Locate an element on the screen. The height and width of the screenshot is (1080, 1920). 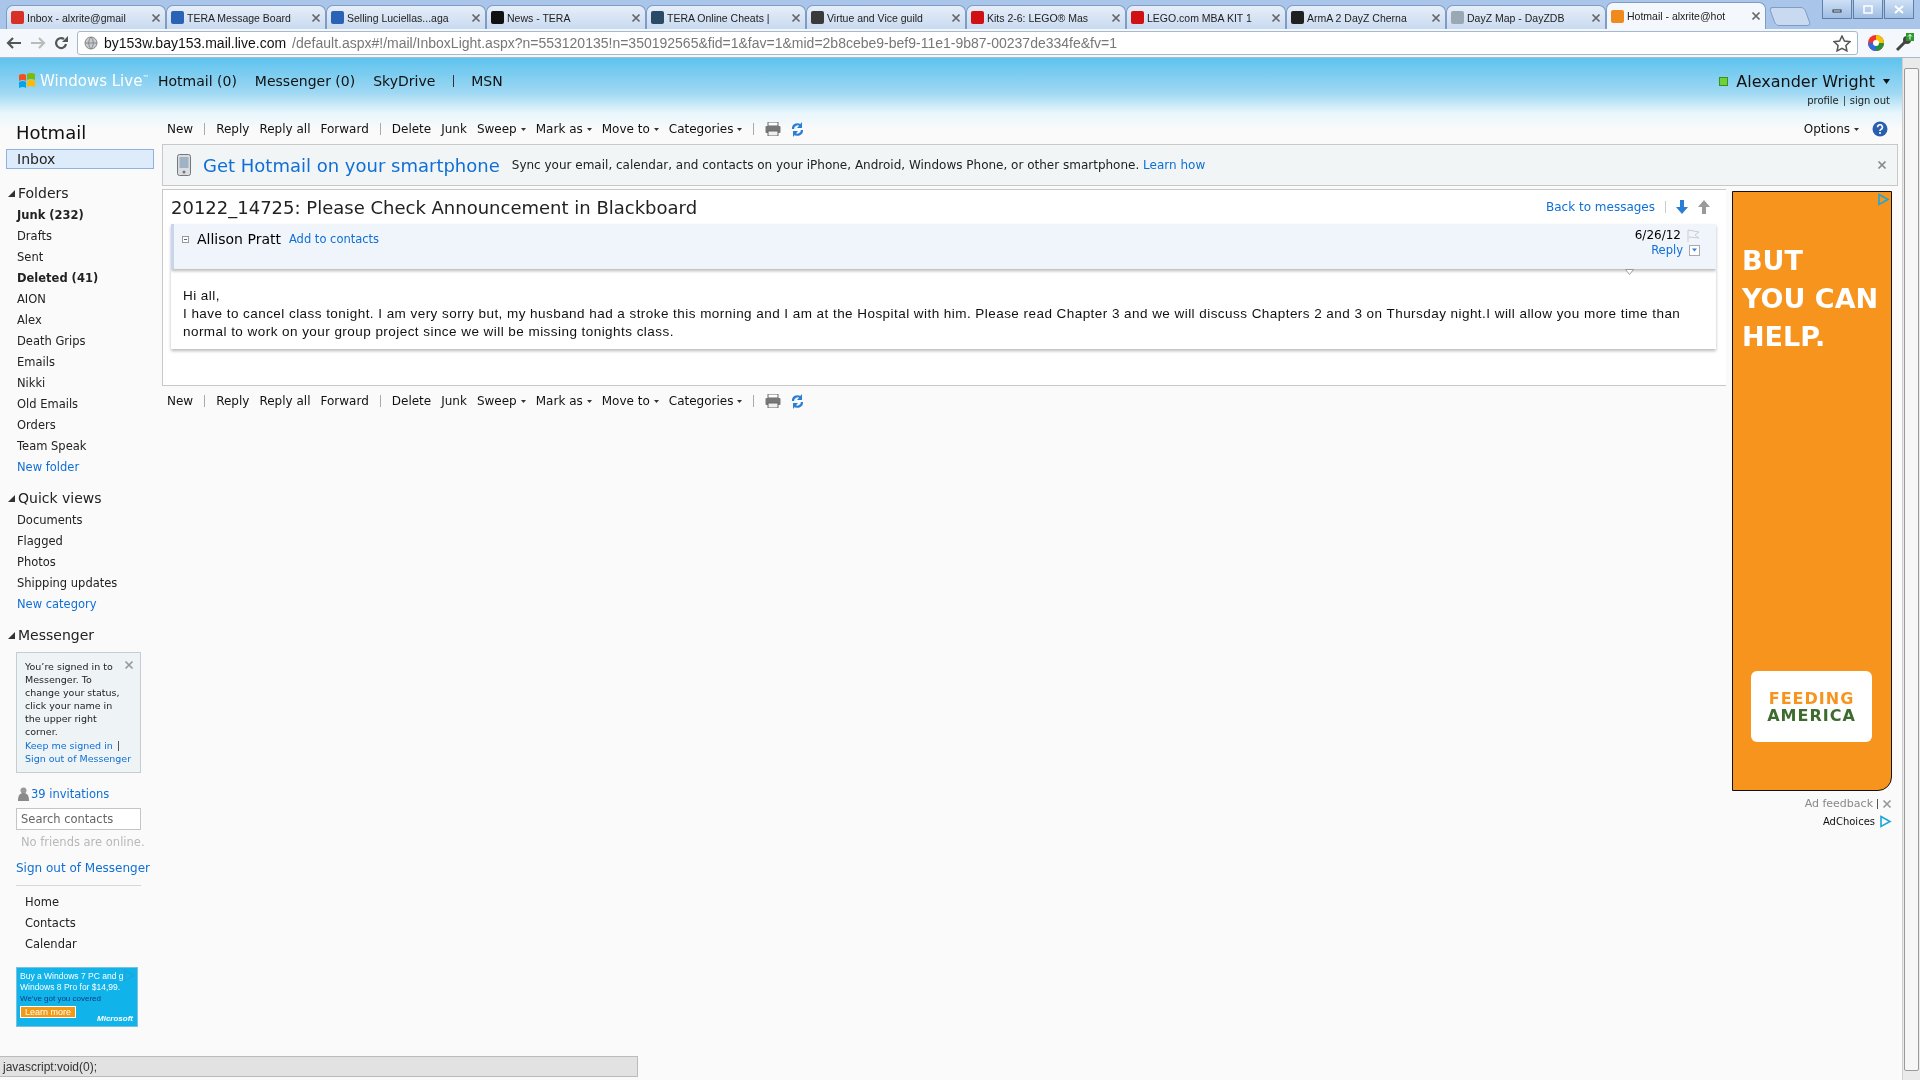
learn-how-link: Learn how is located at coordinates (1174, 165).